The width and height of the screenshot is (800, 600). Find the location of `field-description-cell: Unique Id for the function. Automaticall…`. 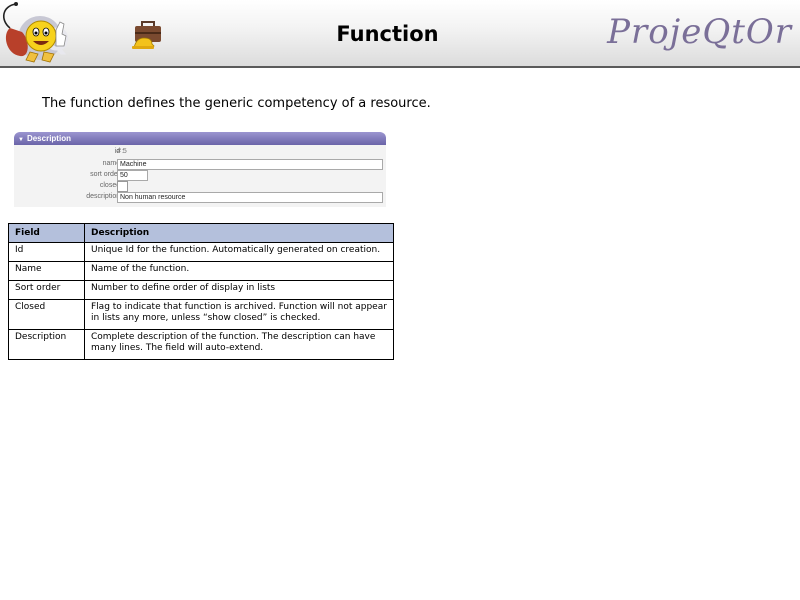

field-description-cell: Unique Id for the function. Automaticall… is located at coordinates (239, 252).